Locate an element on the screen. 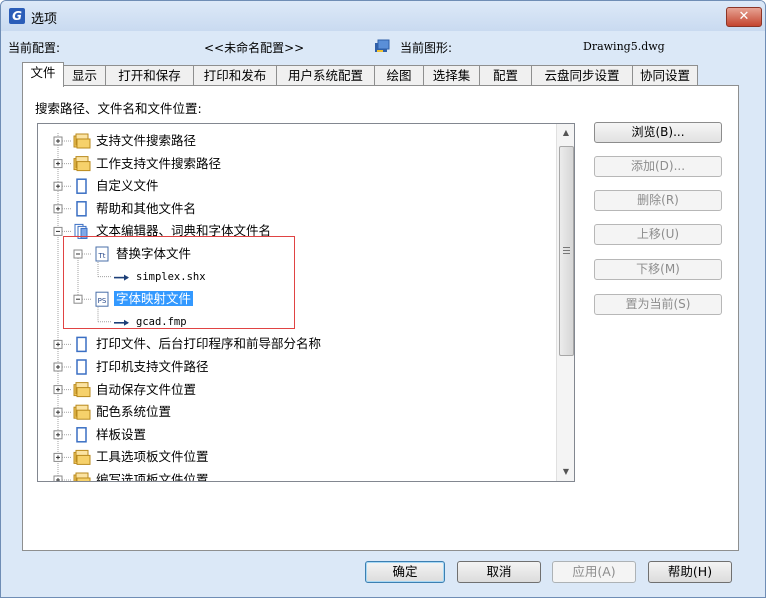  search-paths-label: 搜索路径、文件名和文件位置: is located at coordinates (118, 108).